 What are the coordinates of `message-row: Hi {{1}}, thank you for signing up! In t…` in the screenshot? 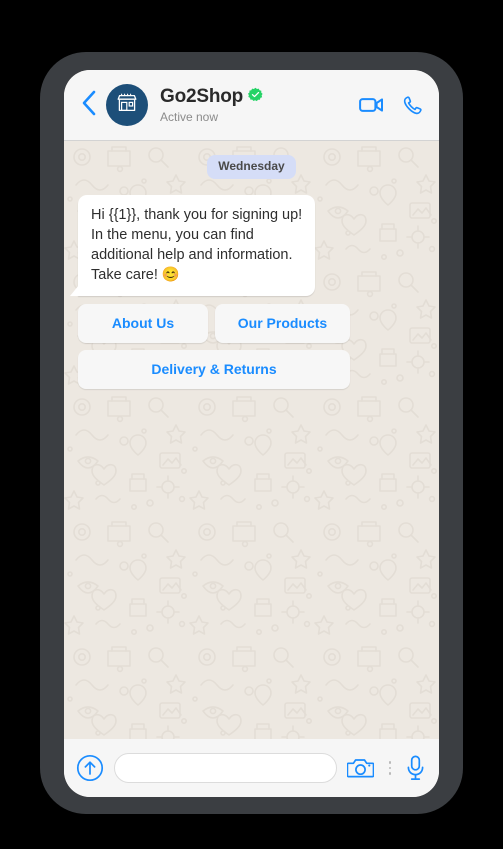 It's located at (247, 245).